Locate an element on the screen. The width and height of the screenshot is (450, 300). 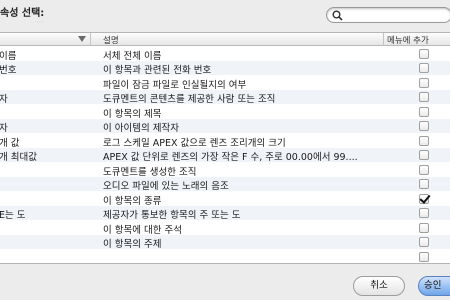
attribute-name: 개 값 is located at coordinates (10, 143).